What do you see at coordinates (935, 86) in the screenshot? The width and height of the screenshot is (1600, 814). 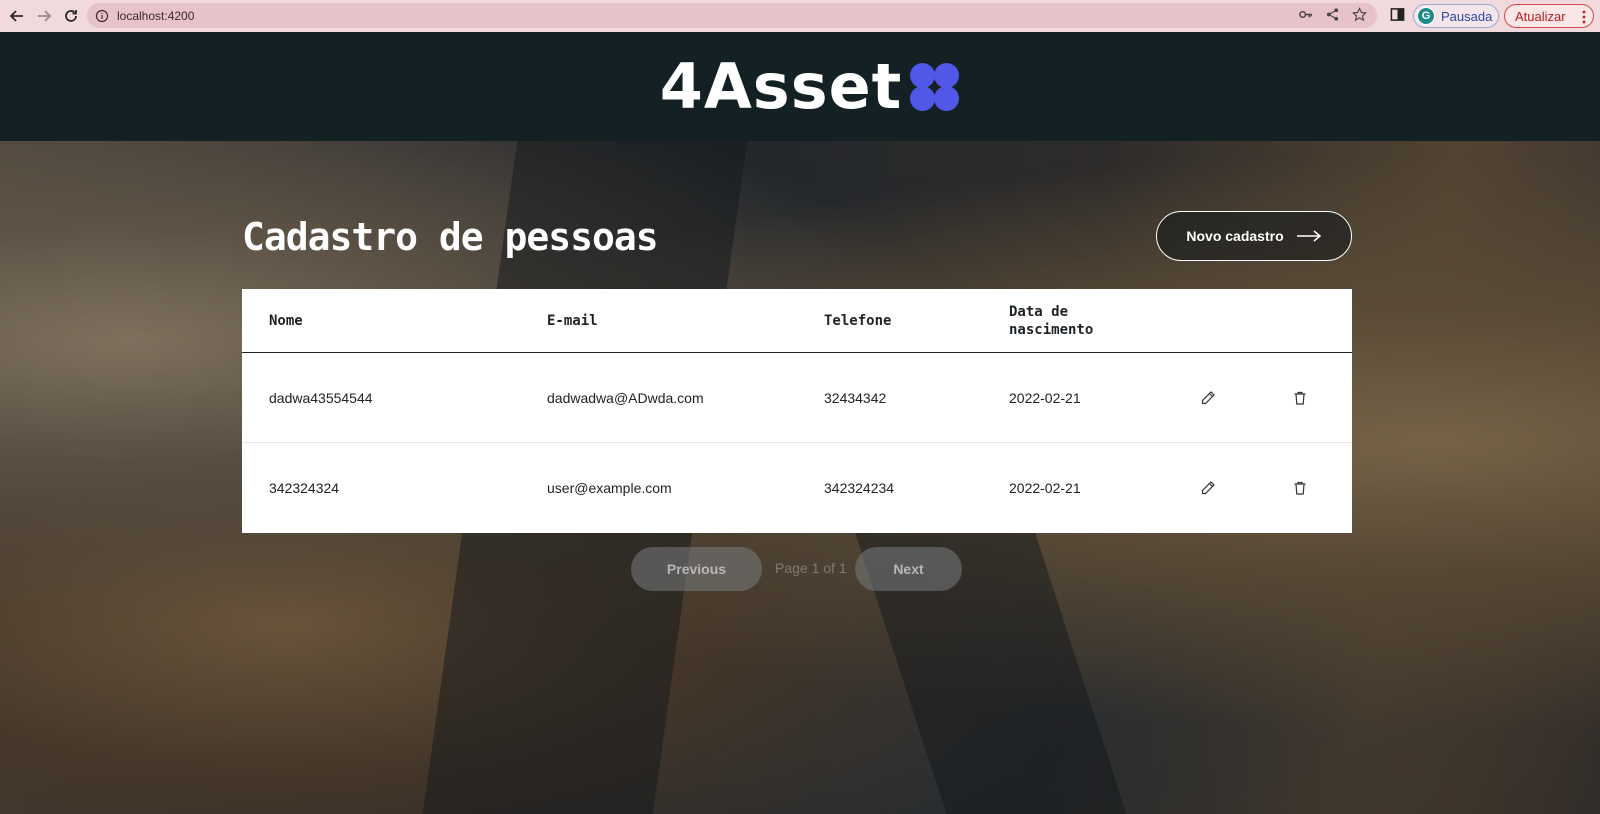 I see `logo-mark-icon` at bounding box center [935, 86].